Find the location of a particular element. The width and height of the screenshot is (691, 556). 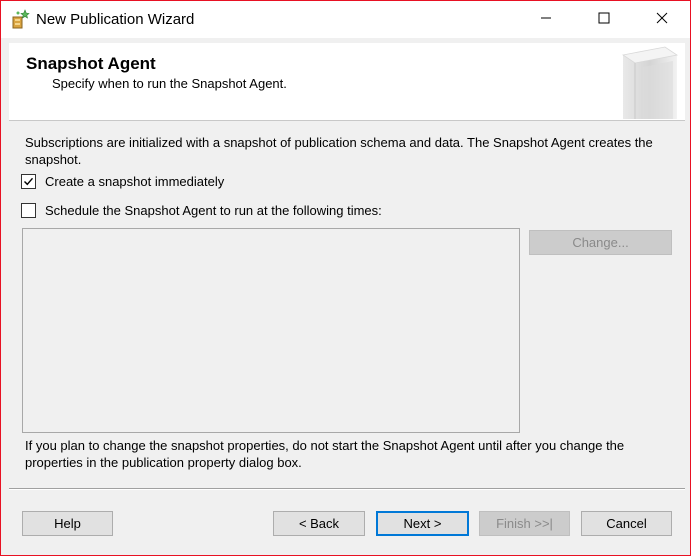

close-button is located at coordinates (661, 19).